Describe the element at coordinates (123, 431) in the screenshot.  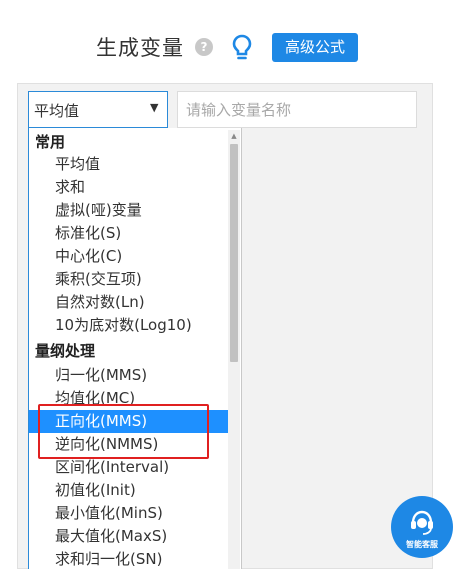
I see `annotation-highlight-box` at that location.